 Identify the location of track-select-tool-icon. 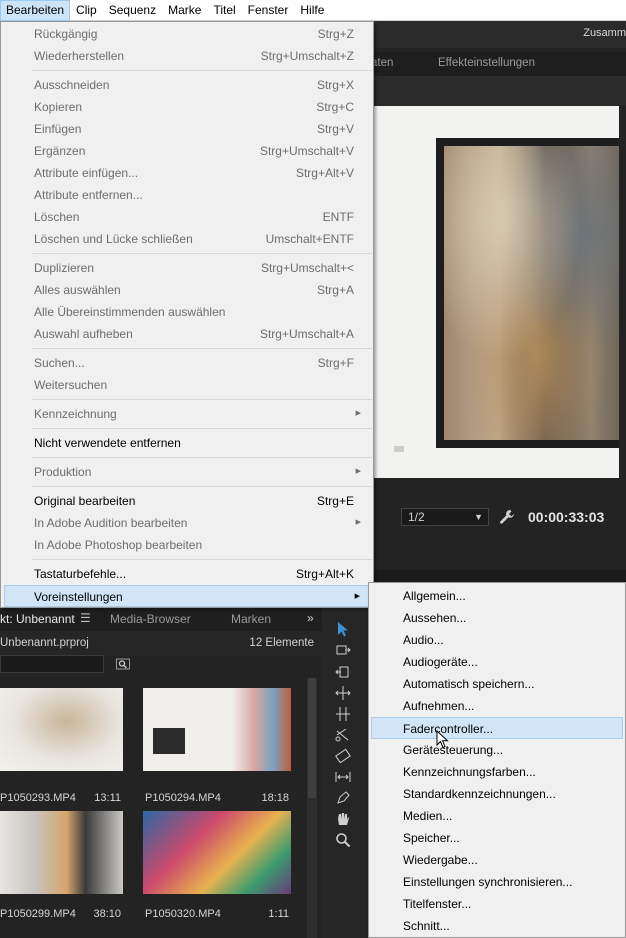
(343, 650).